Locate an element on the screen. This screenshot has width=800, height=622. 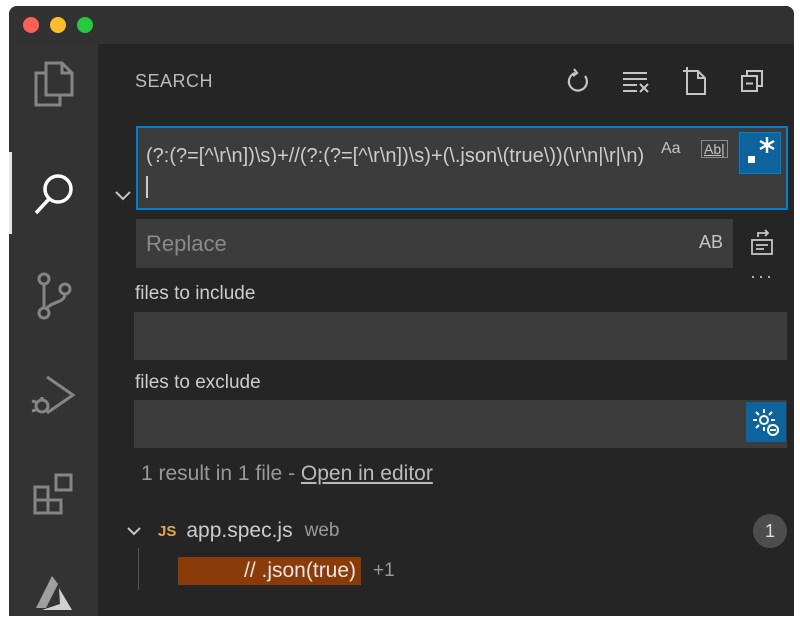
file-result-row: JS app.spec.js web is located at coordinates (232, 531).